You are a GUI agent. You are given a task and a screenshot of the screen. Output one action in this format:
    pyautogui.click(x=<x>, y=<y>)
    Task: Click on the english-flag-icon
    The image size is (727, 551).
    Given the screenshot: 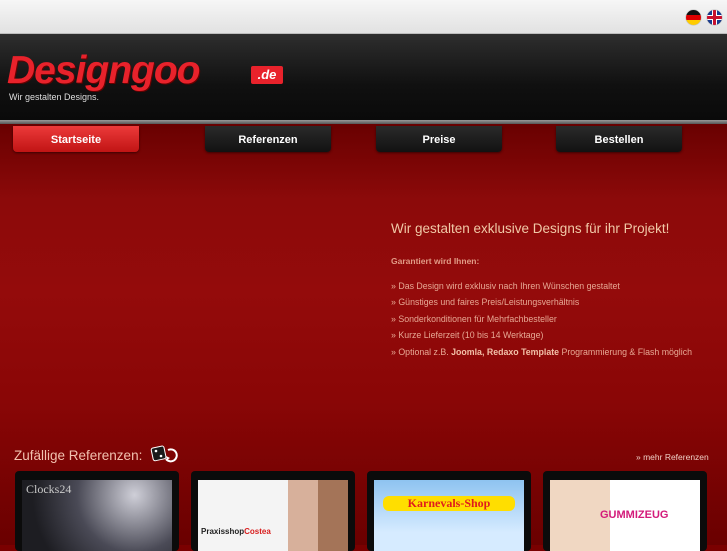 What is the action you would take?
    pyautogui.click(x=714, y=17)
    